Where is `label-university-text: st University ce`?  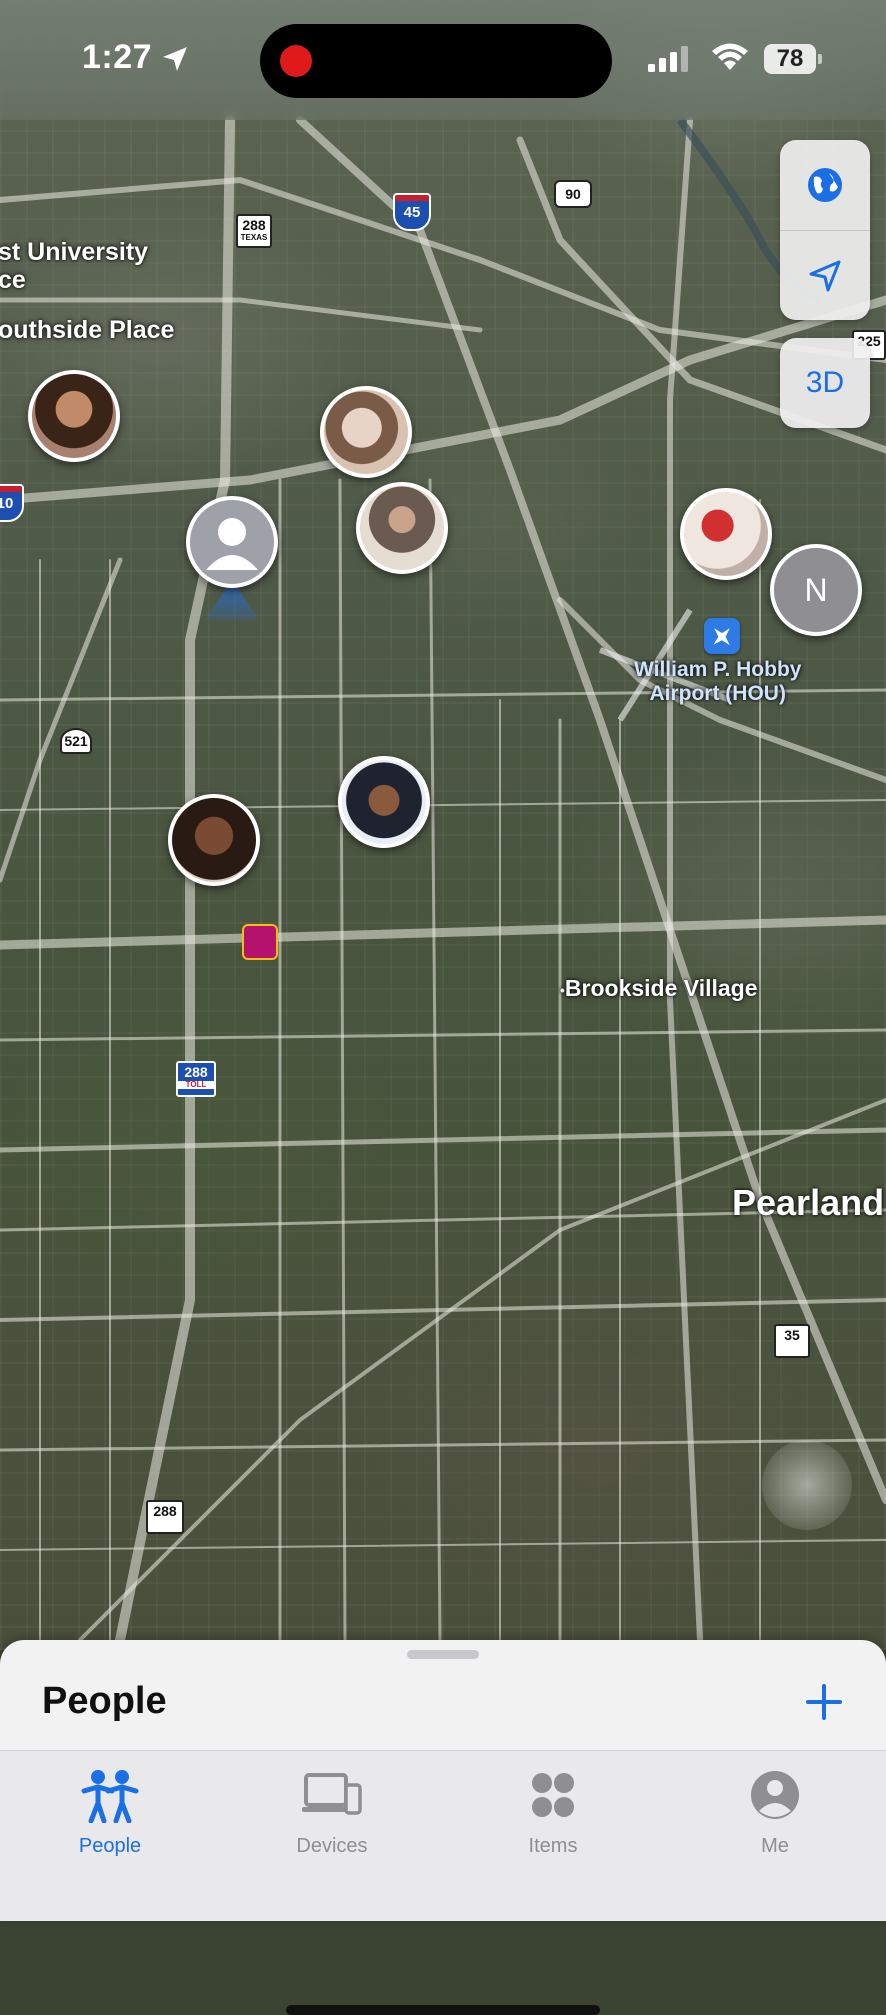 label-university-text: st University ce is located at coordinates (74, 266).